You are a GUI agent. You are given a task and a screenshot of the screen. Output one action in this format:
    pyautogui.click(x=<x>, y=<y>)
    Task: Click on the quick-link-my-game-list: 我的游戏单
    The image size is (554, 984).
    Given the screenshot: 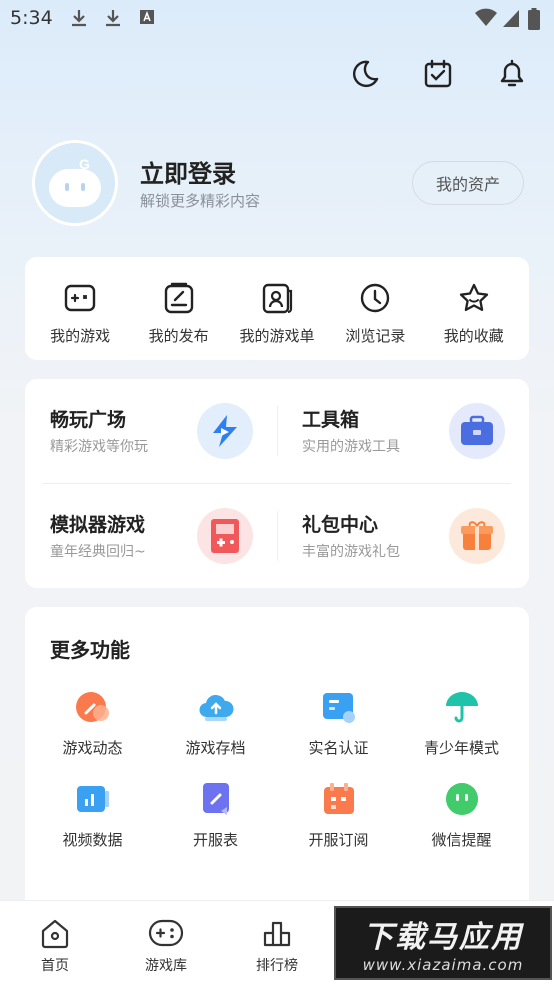 What is the action you would take?
    pyautogui.click(x=277, y=308)
    